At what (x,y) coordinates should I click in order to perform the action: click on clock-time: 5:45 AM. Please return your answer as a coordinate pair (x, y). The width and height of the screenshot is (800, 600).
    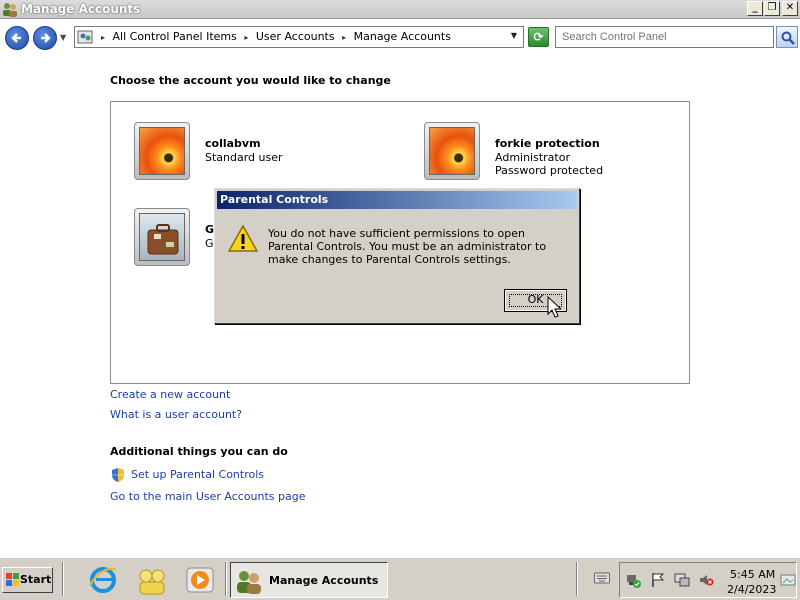
    Looking at the image, I should click on (752, 574).